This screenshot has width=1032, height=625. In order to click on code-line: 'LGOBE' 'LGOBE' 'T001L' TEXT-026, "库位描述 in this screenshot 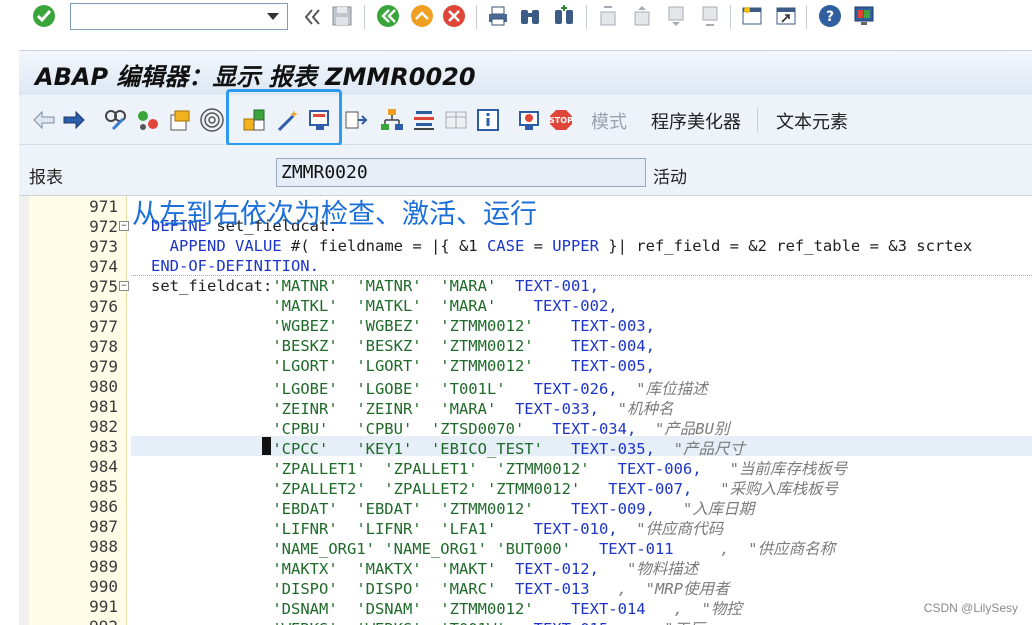, I will do `click(429, 388)`.